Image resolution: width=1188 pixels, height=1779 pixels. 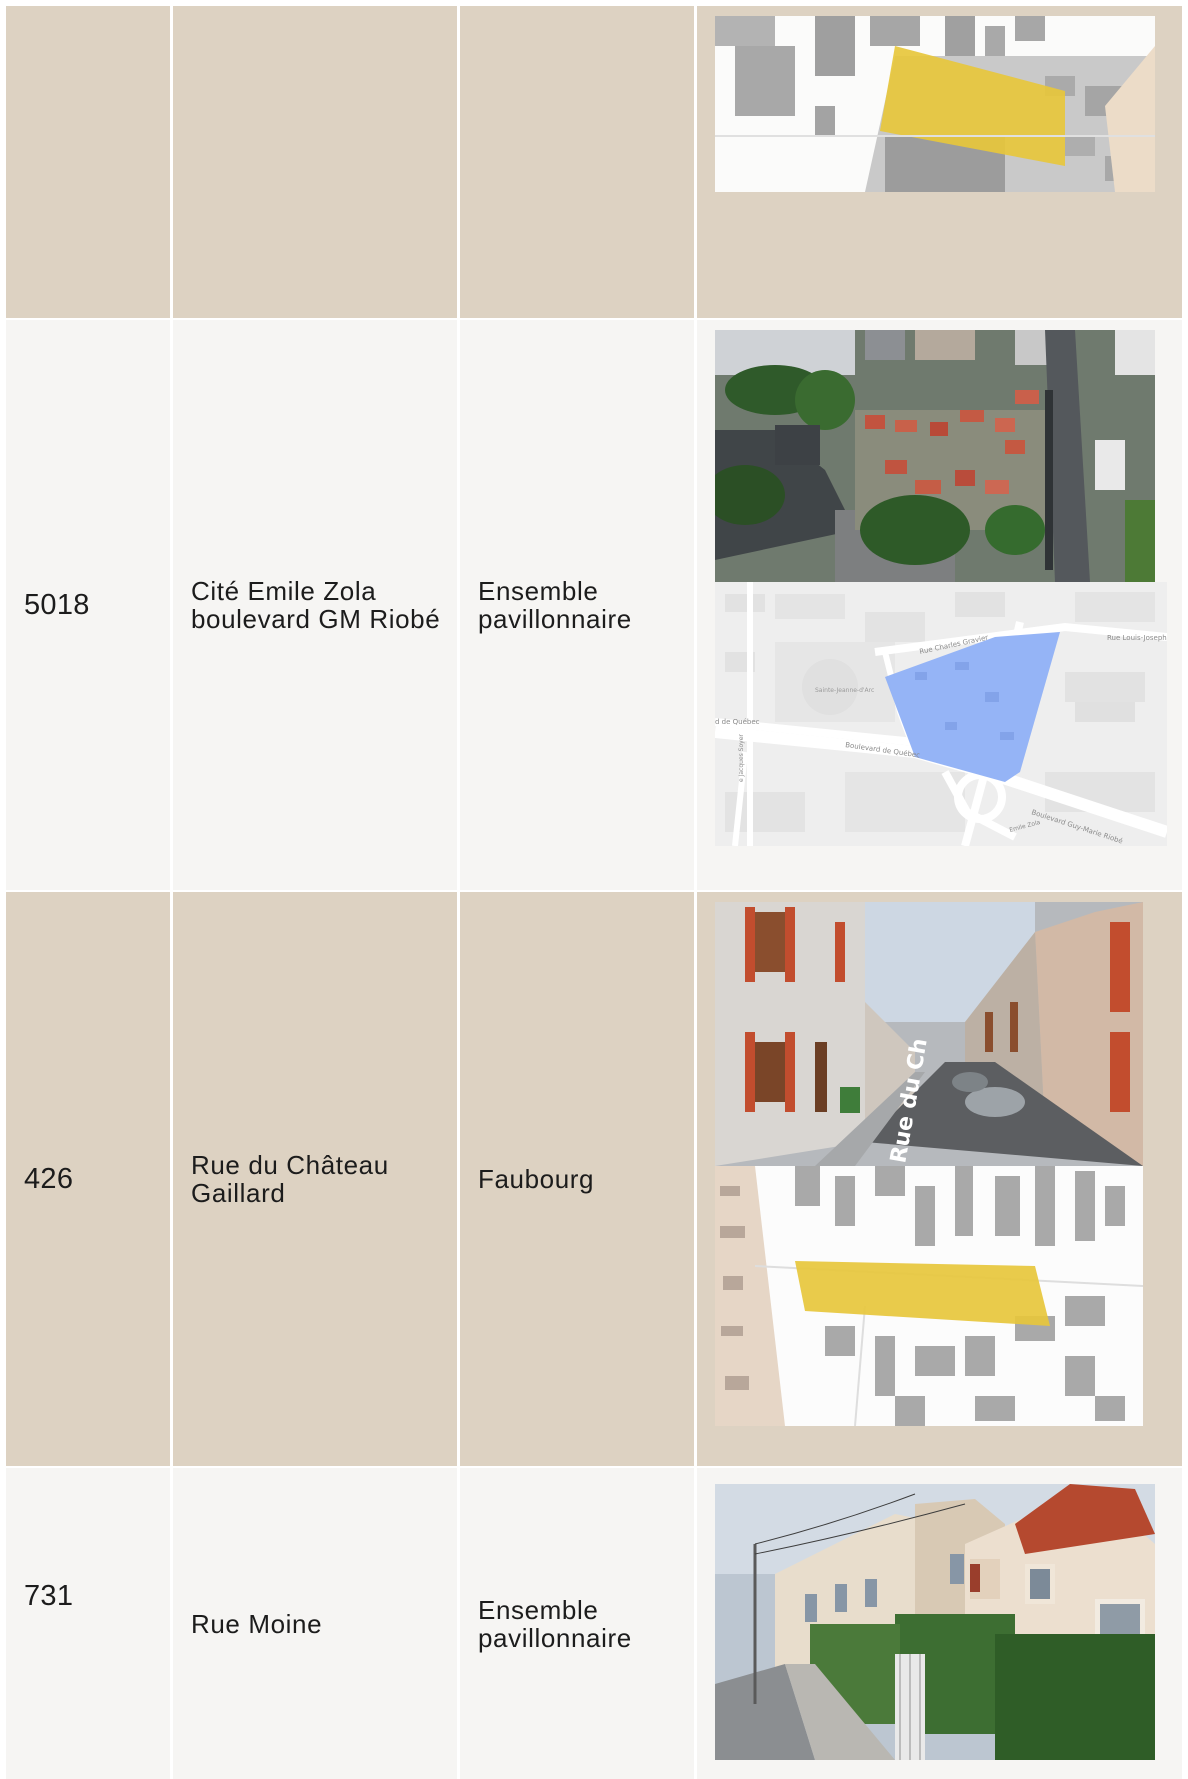 What do you see at coordinates (929, 1034) in the screenshot?
I see `street-view-image: Rue du Ch` at bounding box center [929, 1034].